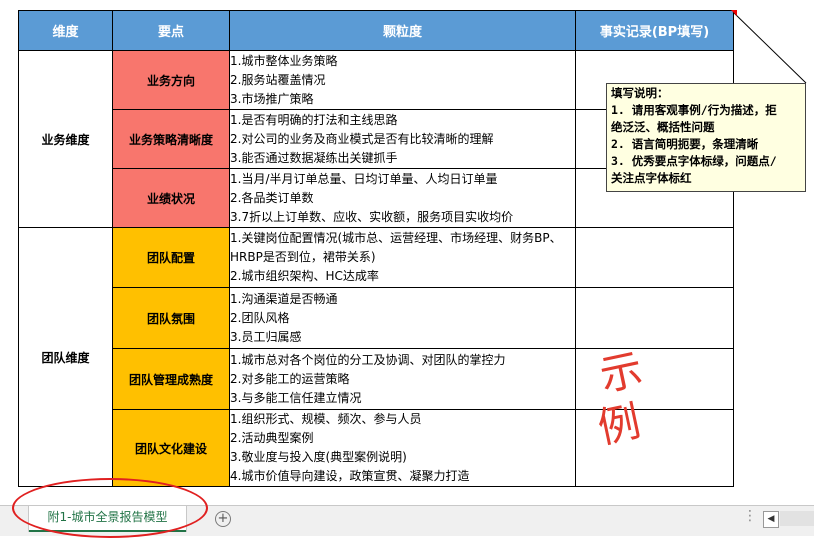 Image resolution: width=814 pixels, height=538 pixels. Describe the element at coordinates (171, 318) in the screenshot. I see `key-cell: 团队氛围` at that location.